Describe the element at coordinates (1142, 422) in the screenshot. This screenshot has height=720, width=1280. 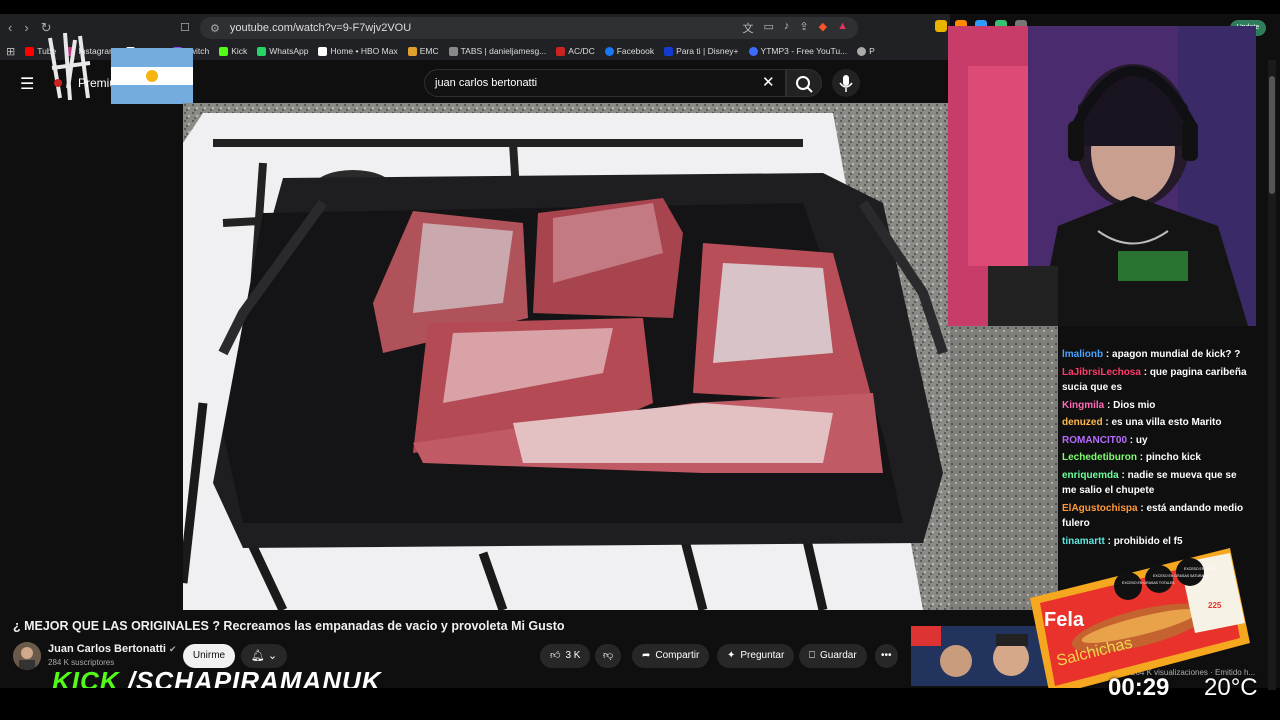
I see `chat-message: denuzed : es una villa esto Marito` at that location.